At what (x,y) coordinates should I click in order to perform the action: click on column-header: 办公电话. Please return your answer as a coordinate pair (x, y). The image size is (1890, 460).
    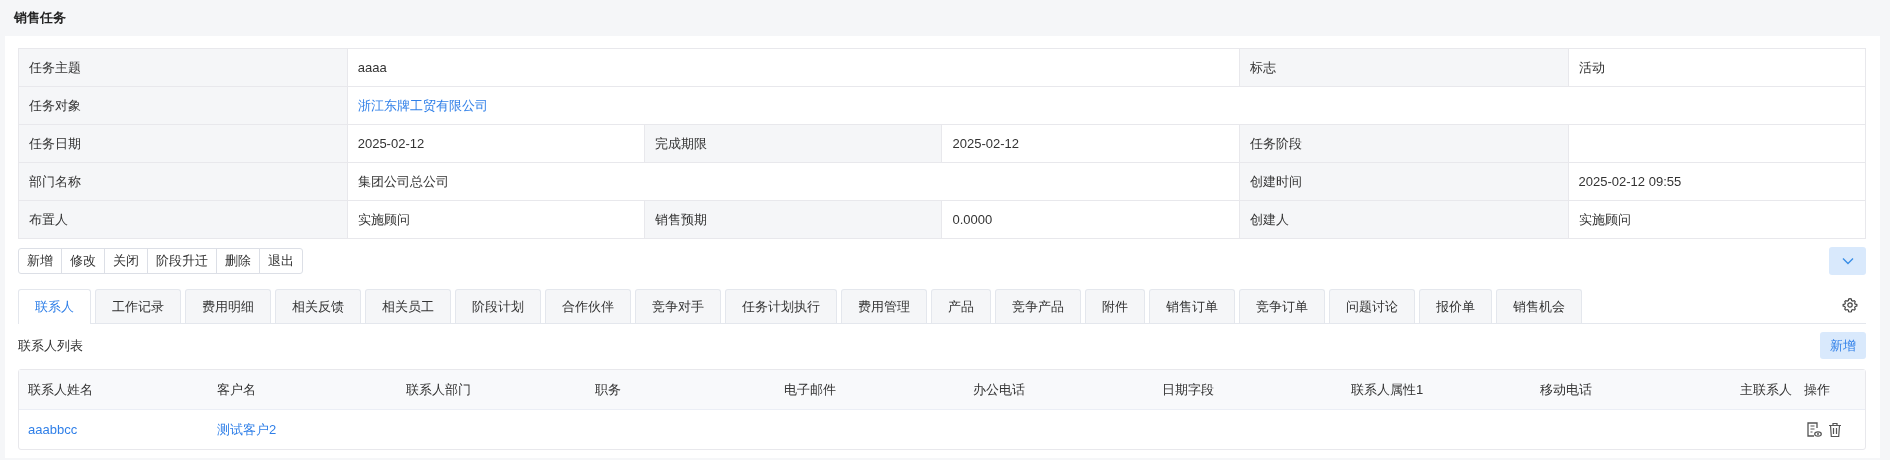
    Looking at the image, I should click on (999, 389).